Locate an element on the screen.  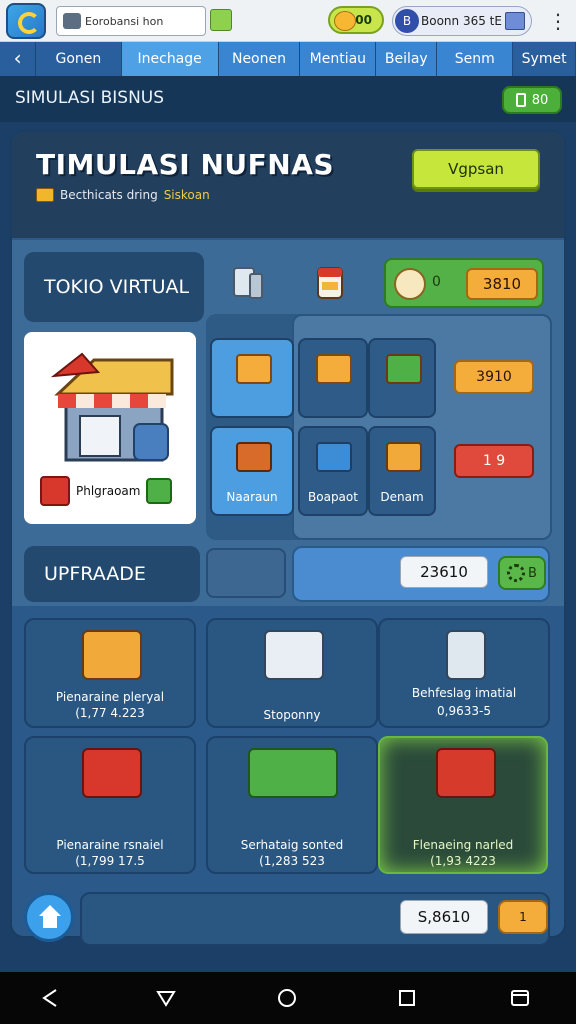
tab-neonen: Neonen is located at coordinates (259, 59).